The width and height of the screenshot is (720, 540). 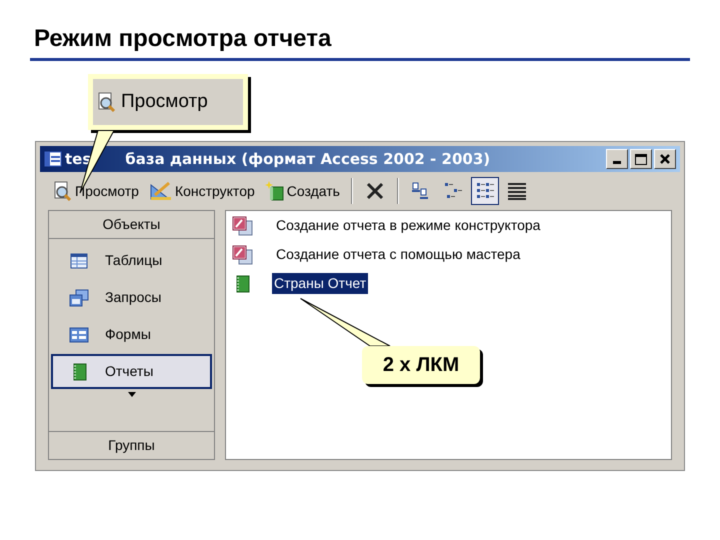 What do you see at coordinates (131, 371) in the screenshot?
I see `sidebar-item: Отчеты` at bounding box center [131, 371].